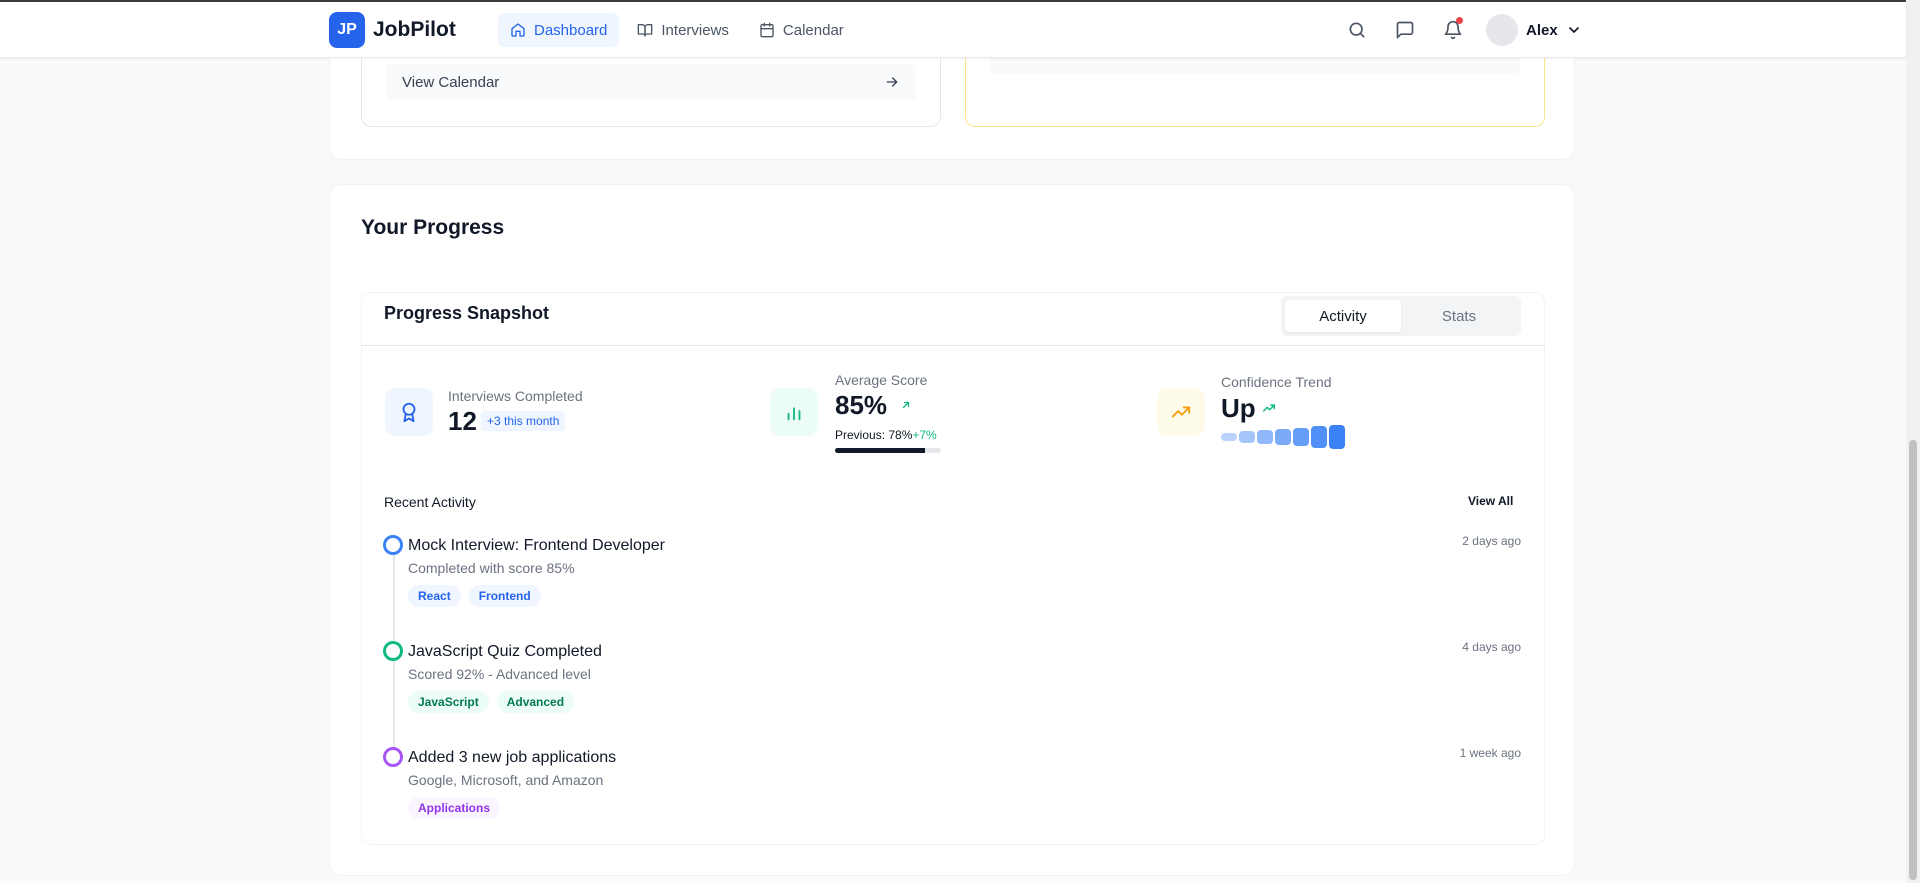  I want to click on average-progress-bar, so click(888, 450).